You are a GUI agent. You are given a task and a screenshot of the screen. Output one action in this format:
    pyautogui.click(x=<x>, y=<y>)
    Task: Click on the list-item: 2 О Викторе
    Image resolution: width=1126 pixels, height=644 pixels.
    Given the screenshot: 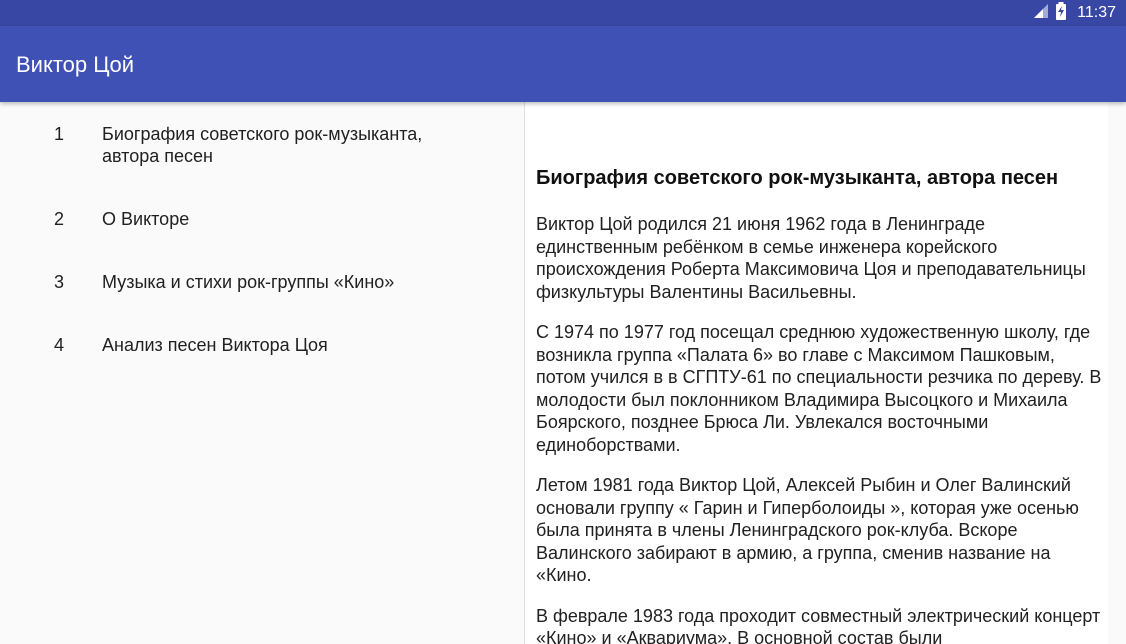 What is the action you would take?
    pyautogui.click(x=262, y=228)
    